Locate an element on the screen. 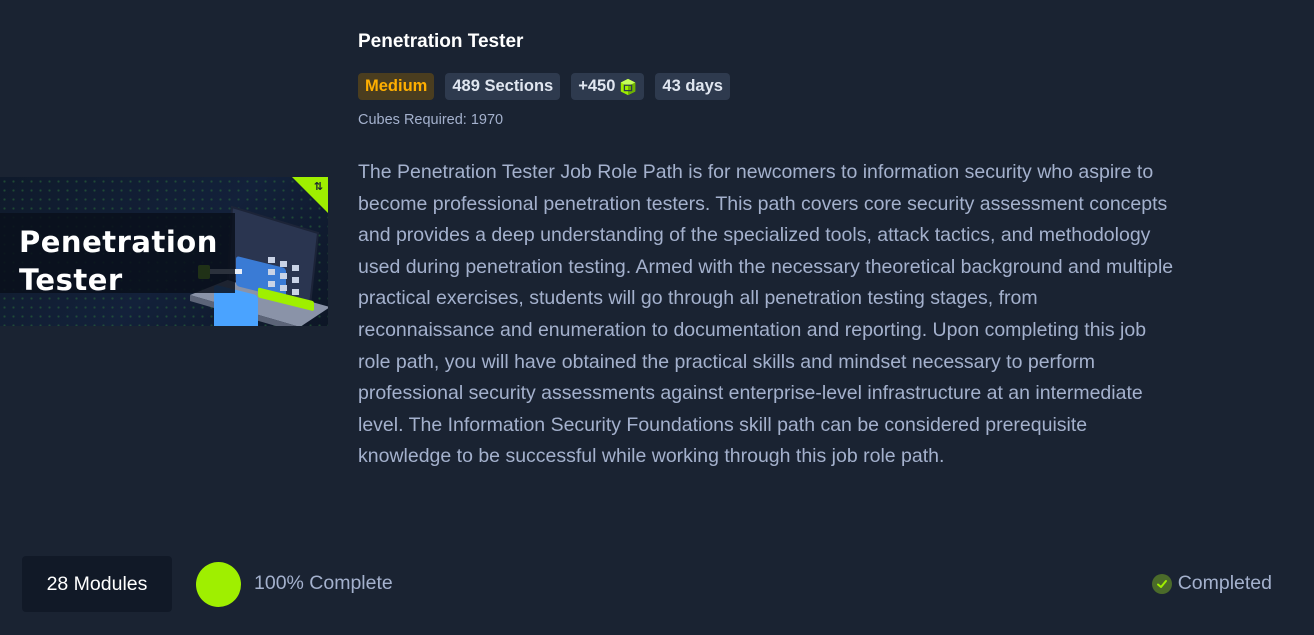 The height and width of the screenshot is (635, 1314). cubes-required: Cubes Required: 1970 is located at coordinates (431, 120).